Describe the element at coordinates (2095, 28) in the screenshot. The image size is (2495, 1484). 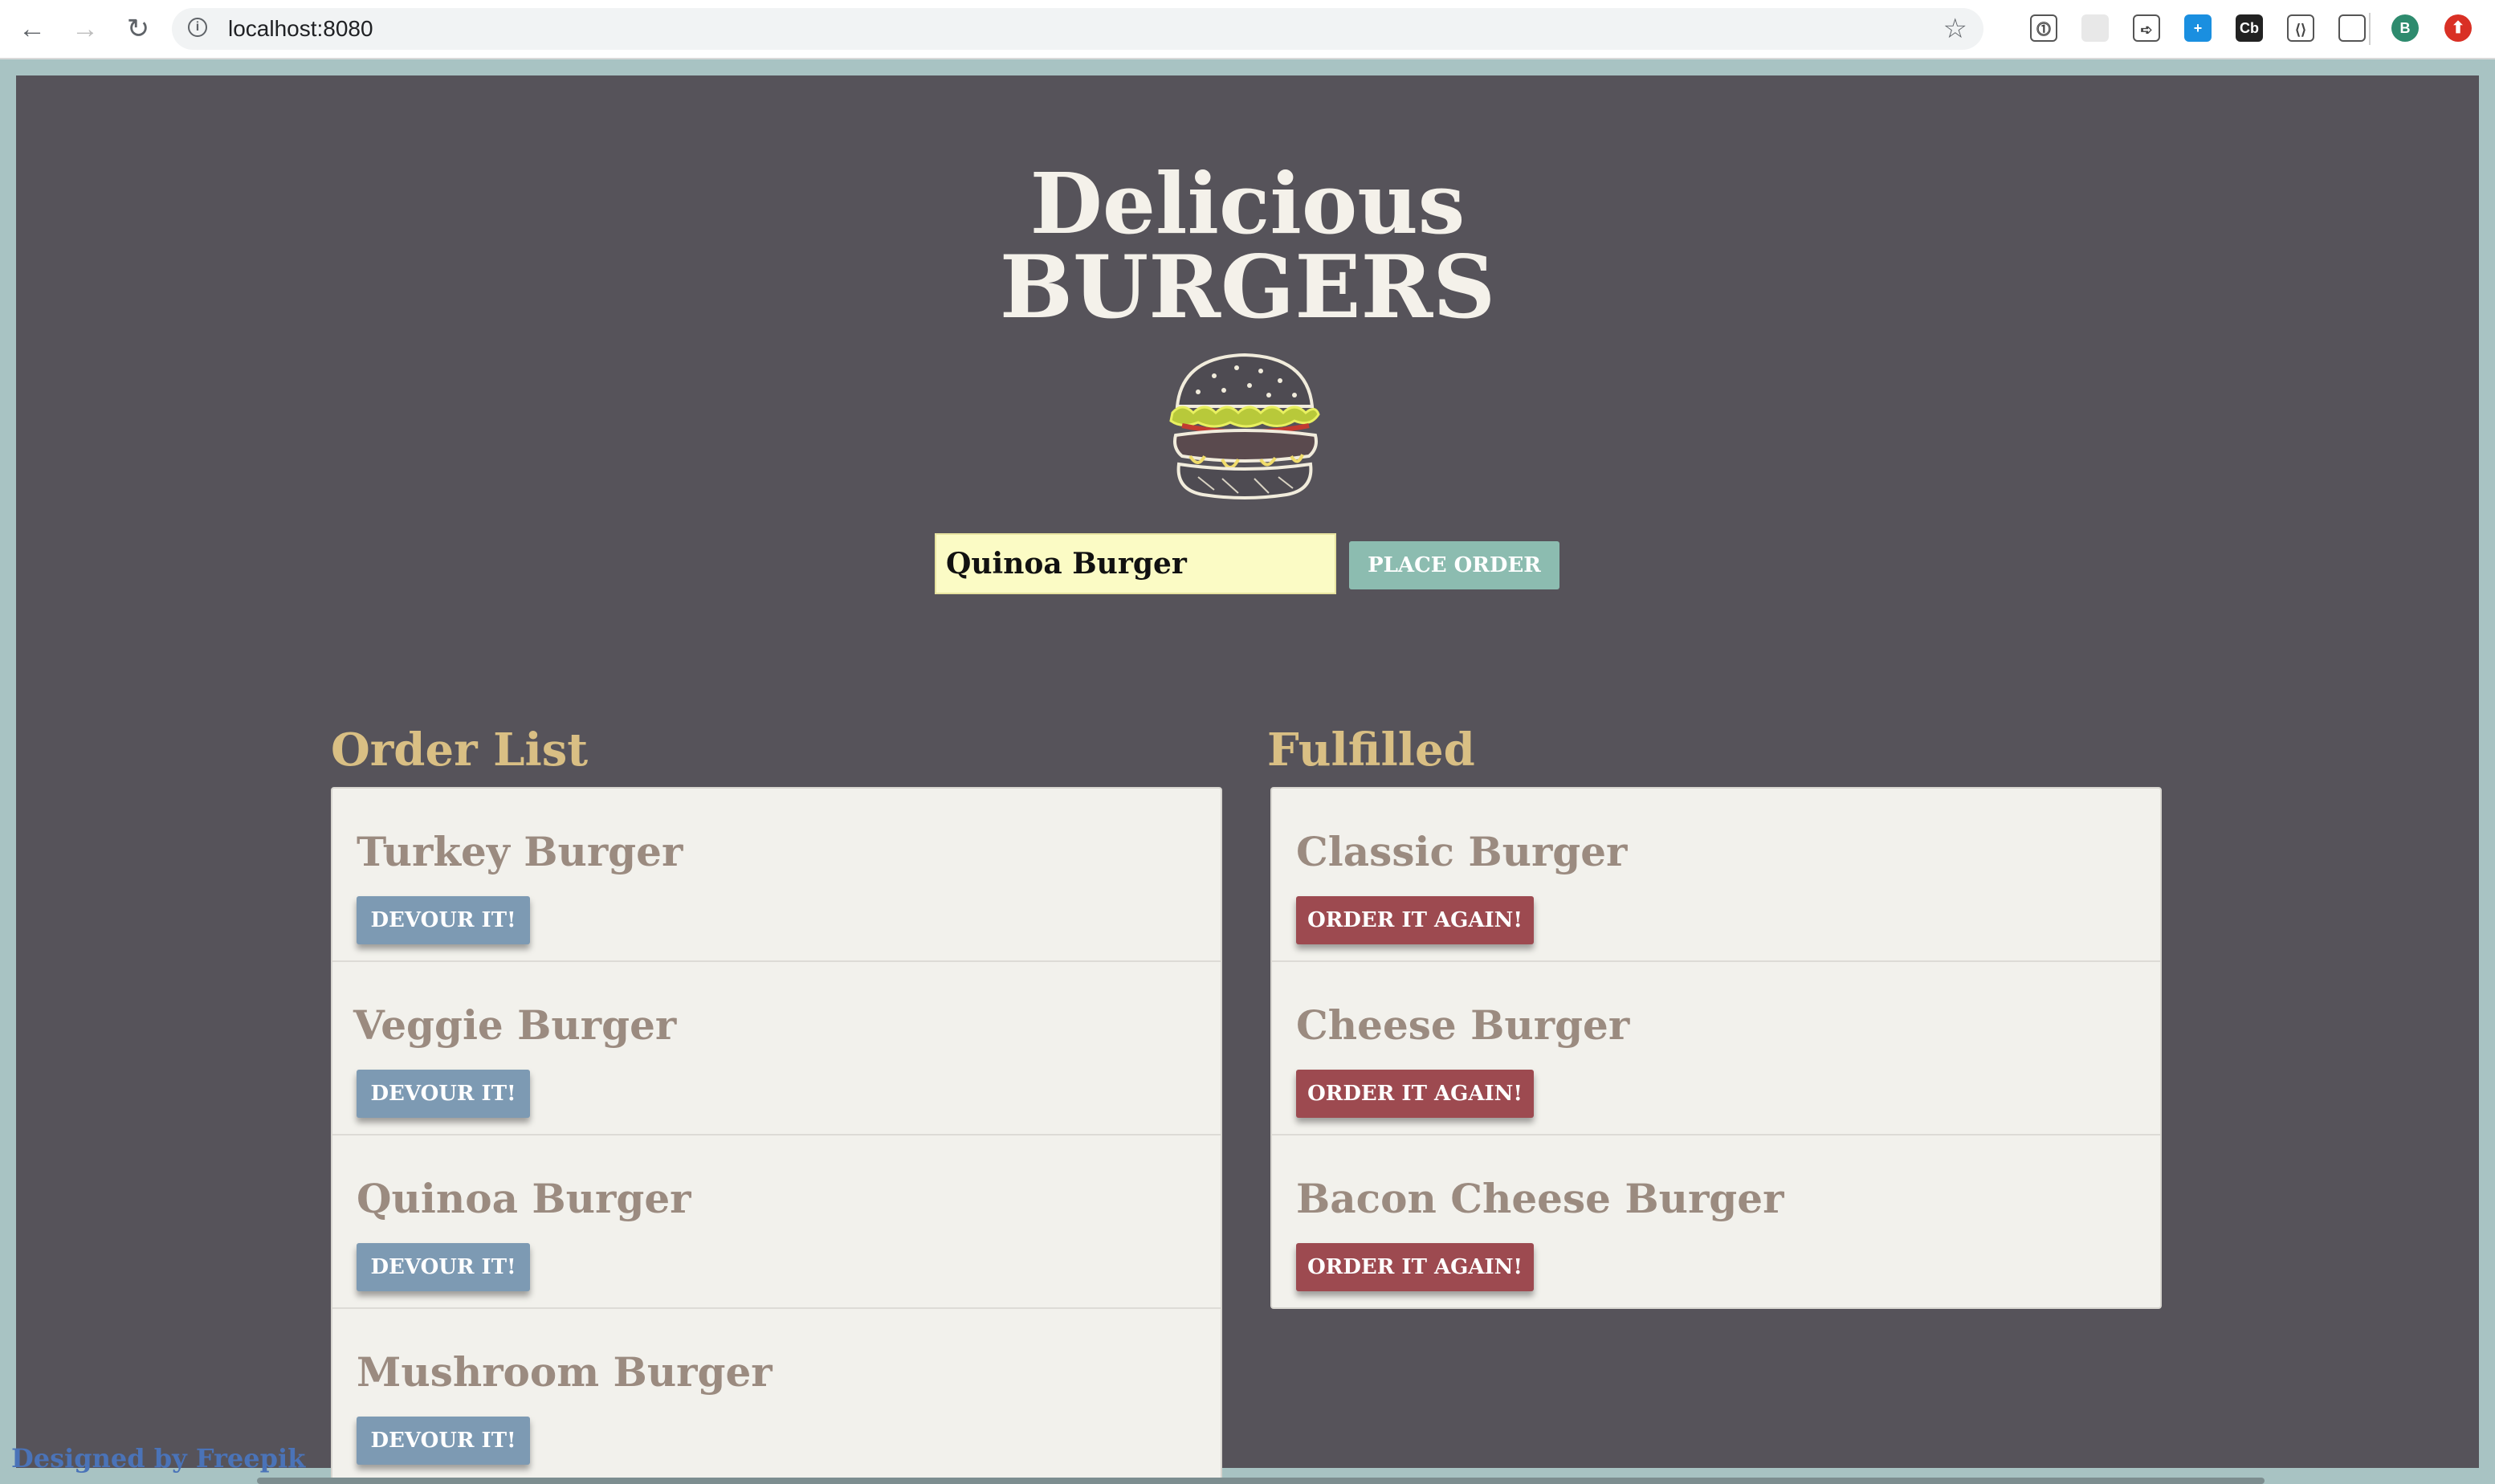
I see `extension-grid-icon` at that location.